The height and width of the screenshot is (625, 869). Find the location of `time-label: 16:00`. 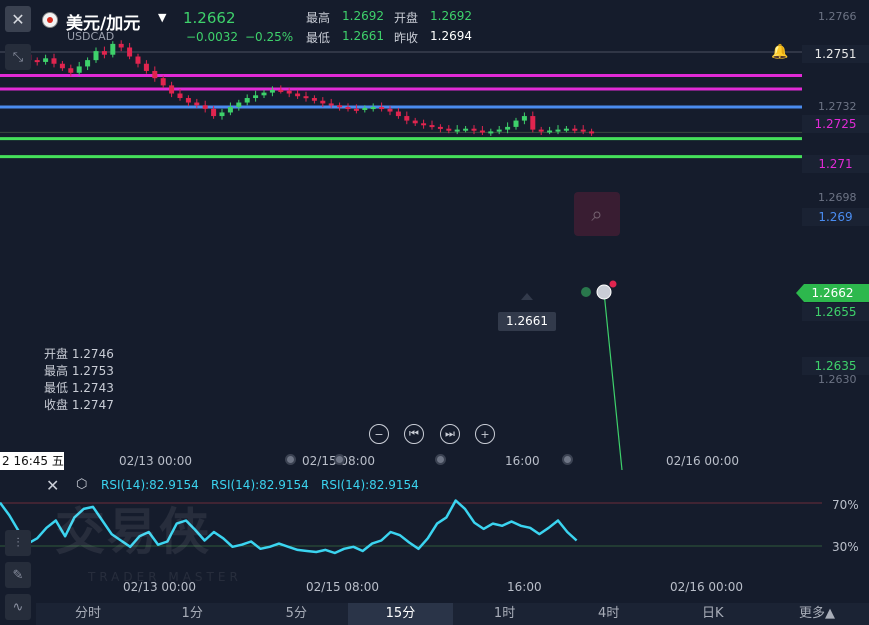

time-label: 16:00 is located at coordinates (522, 461).